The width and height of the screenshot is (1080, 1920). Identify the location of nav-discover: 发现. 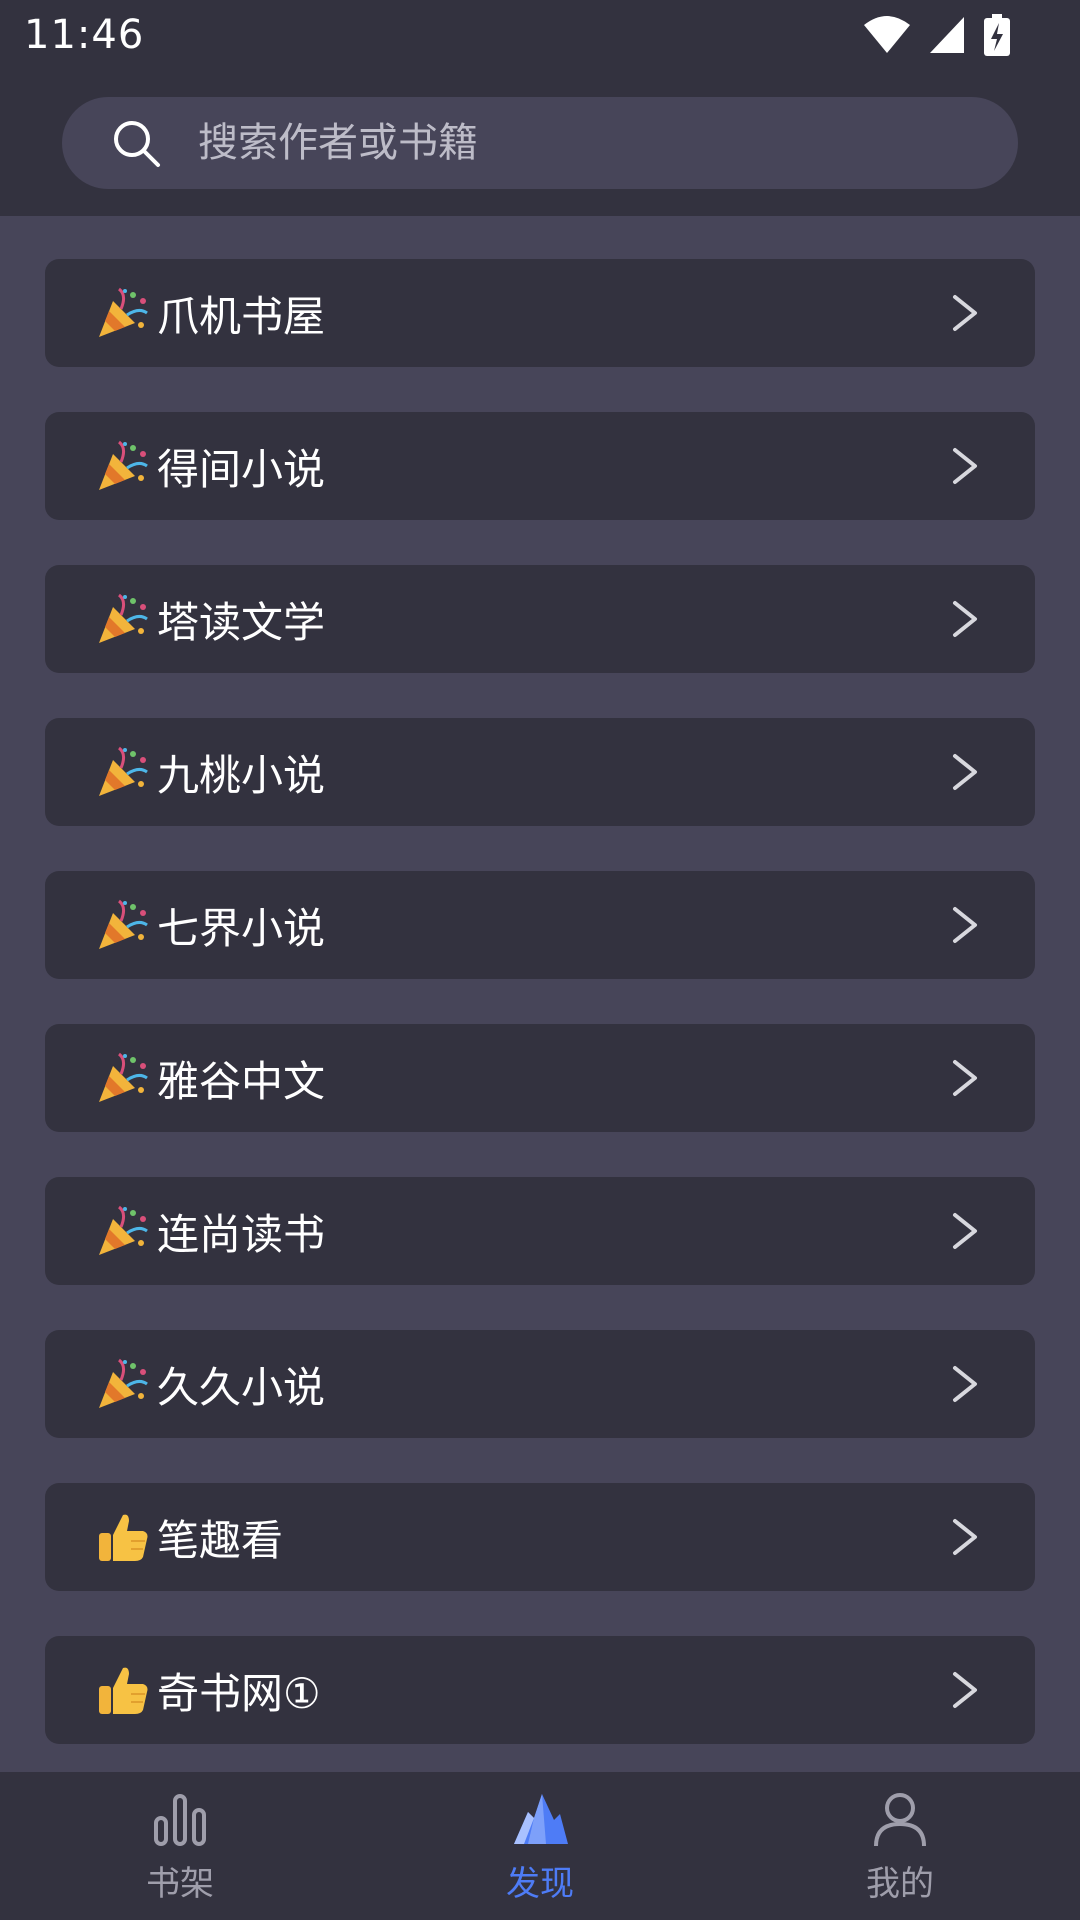
(540, 1846).